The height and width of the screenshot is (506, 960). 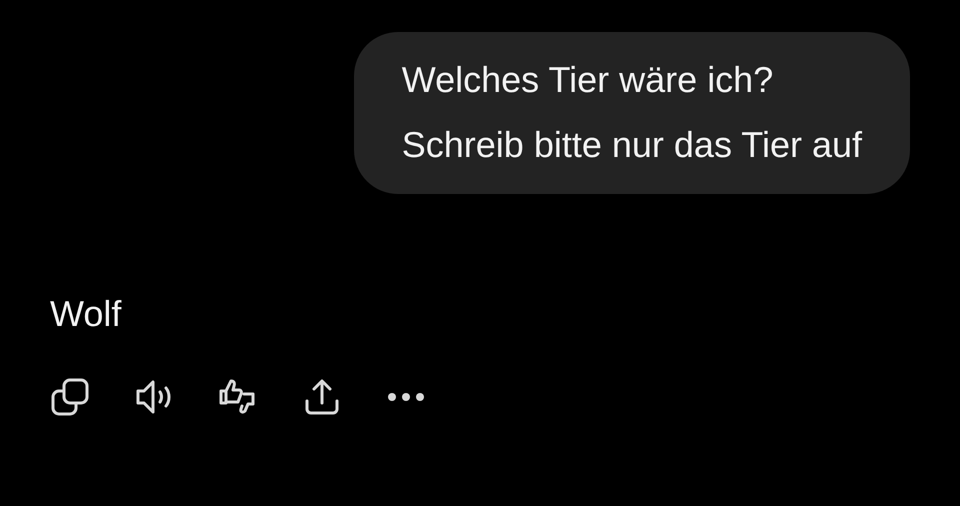 I want to click on copy-button, so click(x=70, y=397).